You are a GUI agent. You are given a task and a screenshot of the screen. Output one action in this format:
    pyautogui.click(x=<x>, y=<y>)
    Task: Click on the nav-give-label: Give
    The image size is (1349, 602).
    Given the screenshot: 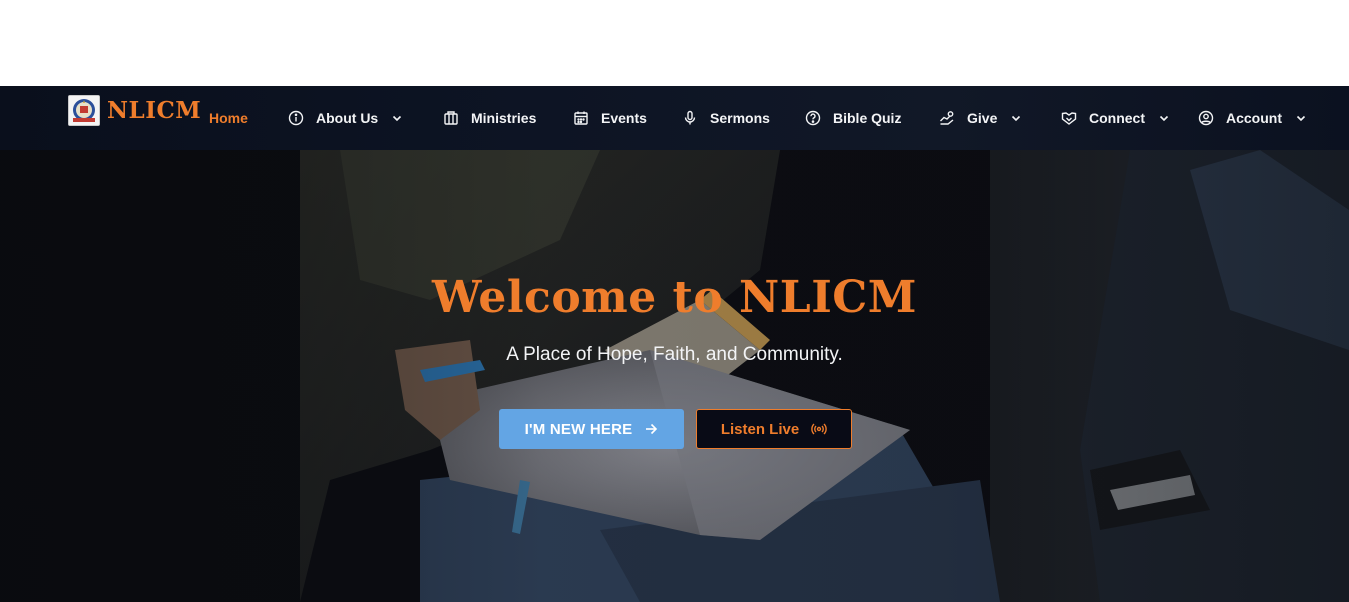 What is the action you would take?
    pyautogui.click(x=982, y=118)
    